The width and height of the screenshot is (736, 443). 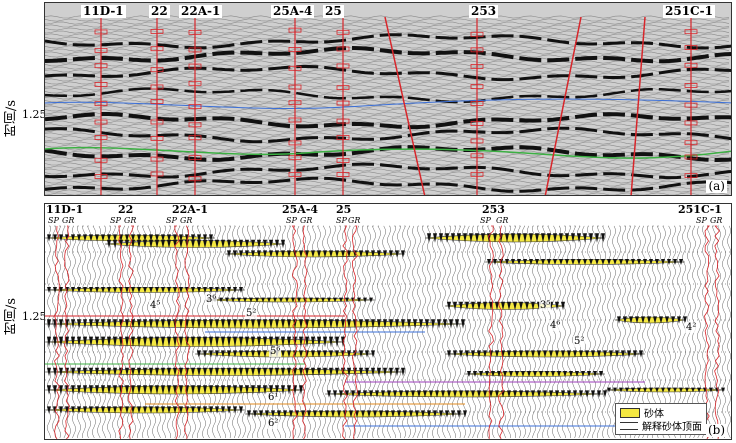 I want to click on y-axis-label-a: 时间/s, so click(x=11, y=119).